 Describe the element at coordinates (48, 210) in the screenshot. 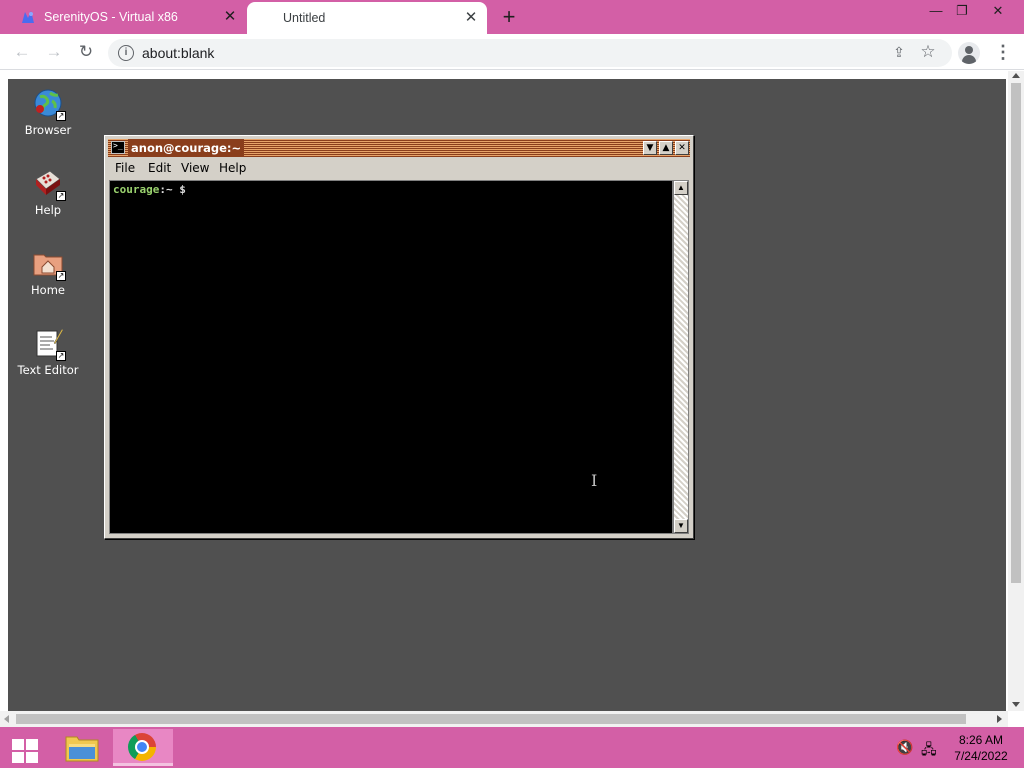

I see `desktop-icon-label: Help` at that location.